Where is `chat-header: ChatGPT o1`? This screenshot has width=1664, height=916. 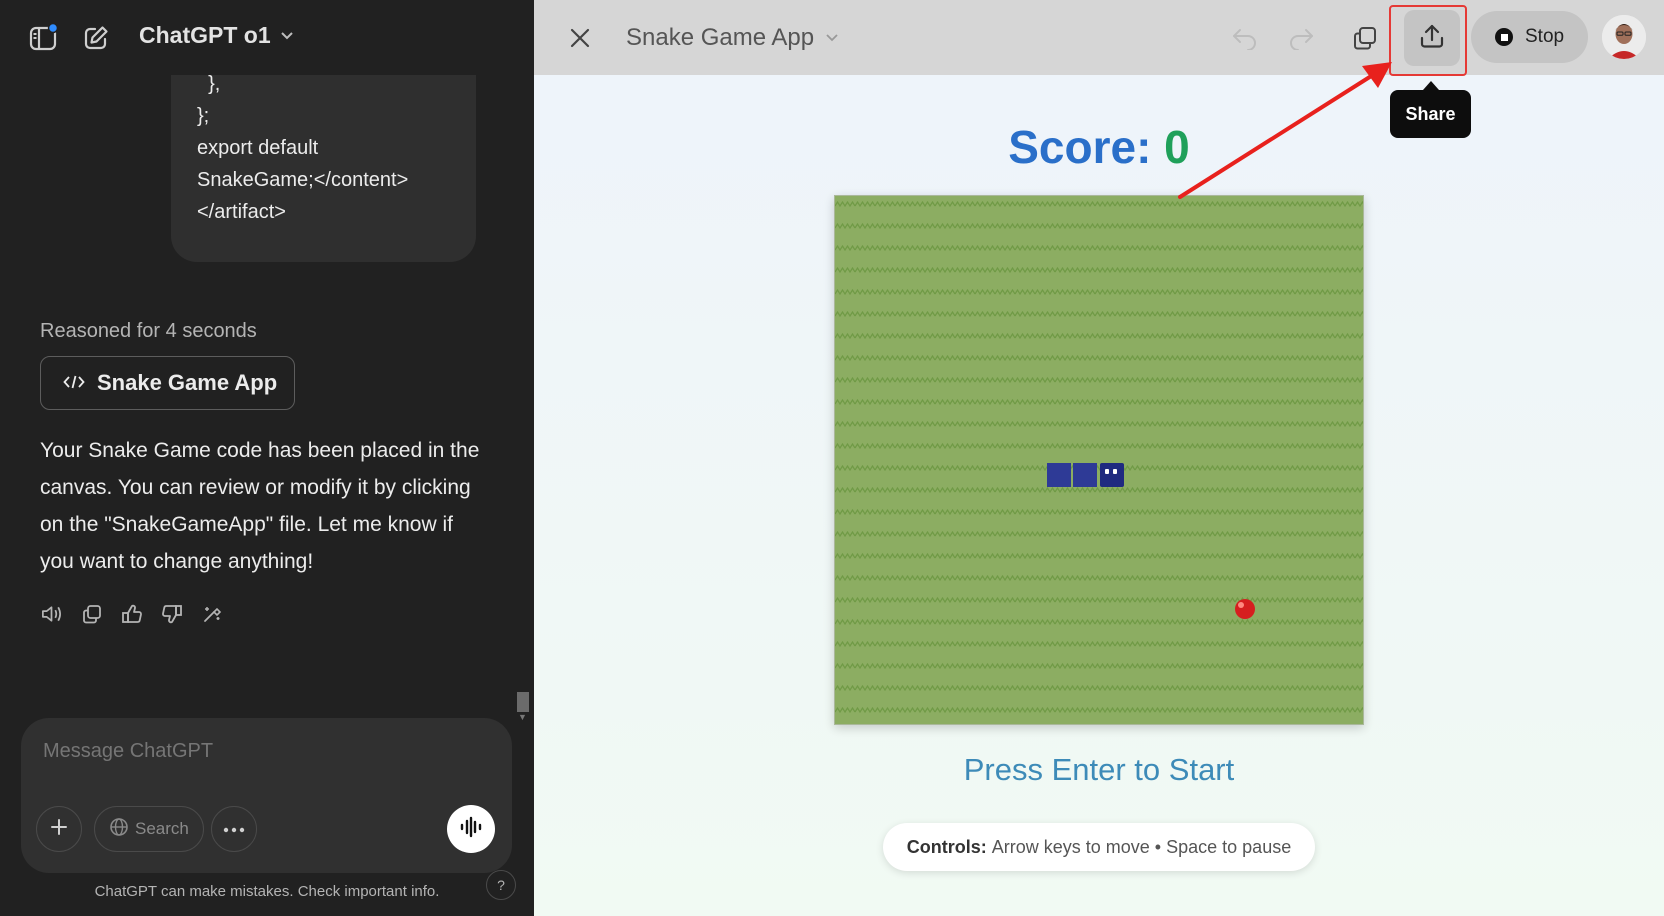 chat-header: ChatGPT o1 is located at coordinates (267, 37).